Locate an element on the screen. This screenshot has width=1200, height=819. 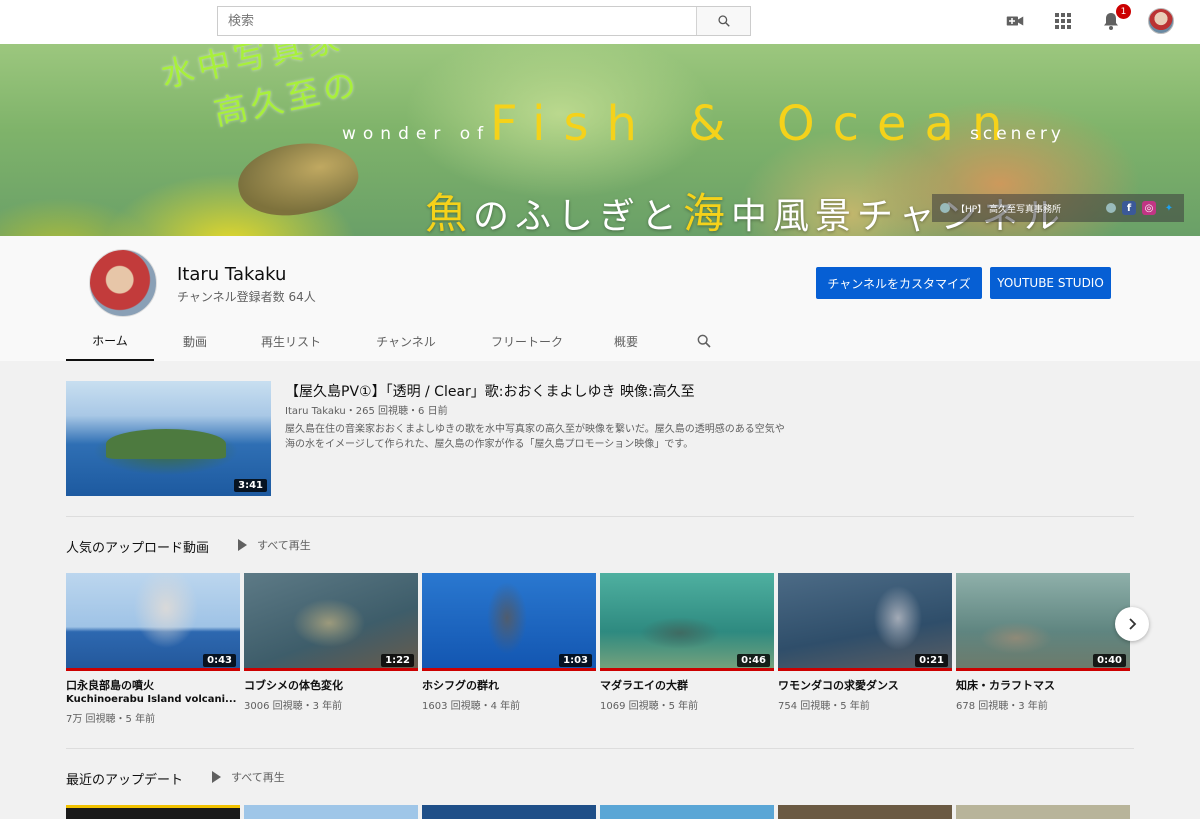
tab-videos: 動画 is located at coordinates (195, 341).